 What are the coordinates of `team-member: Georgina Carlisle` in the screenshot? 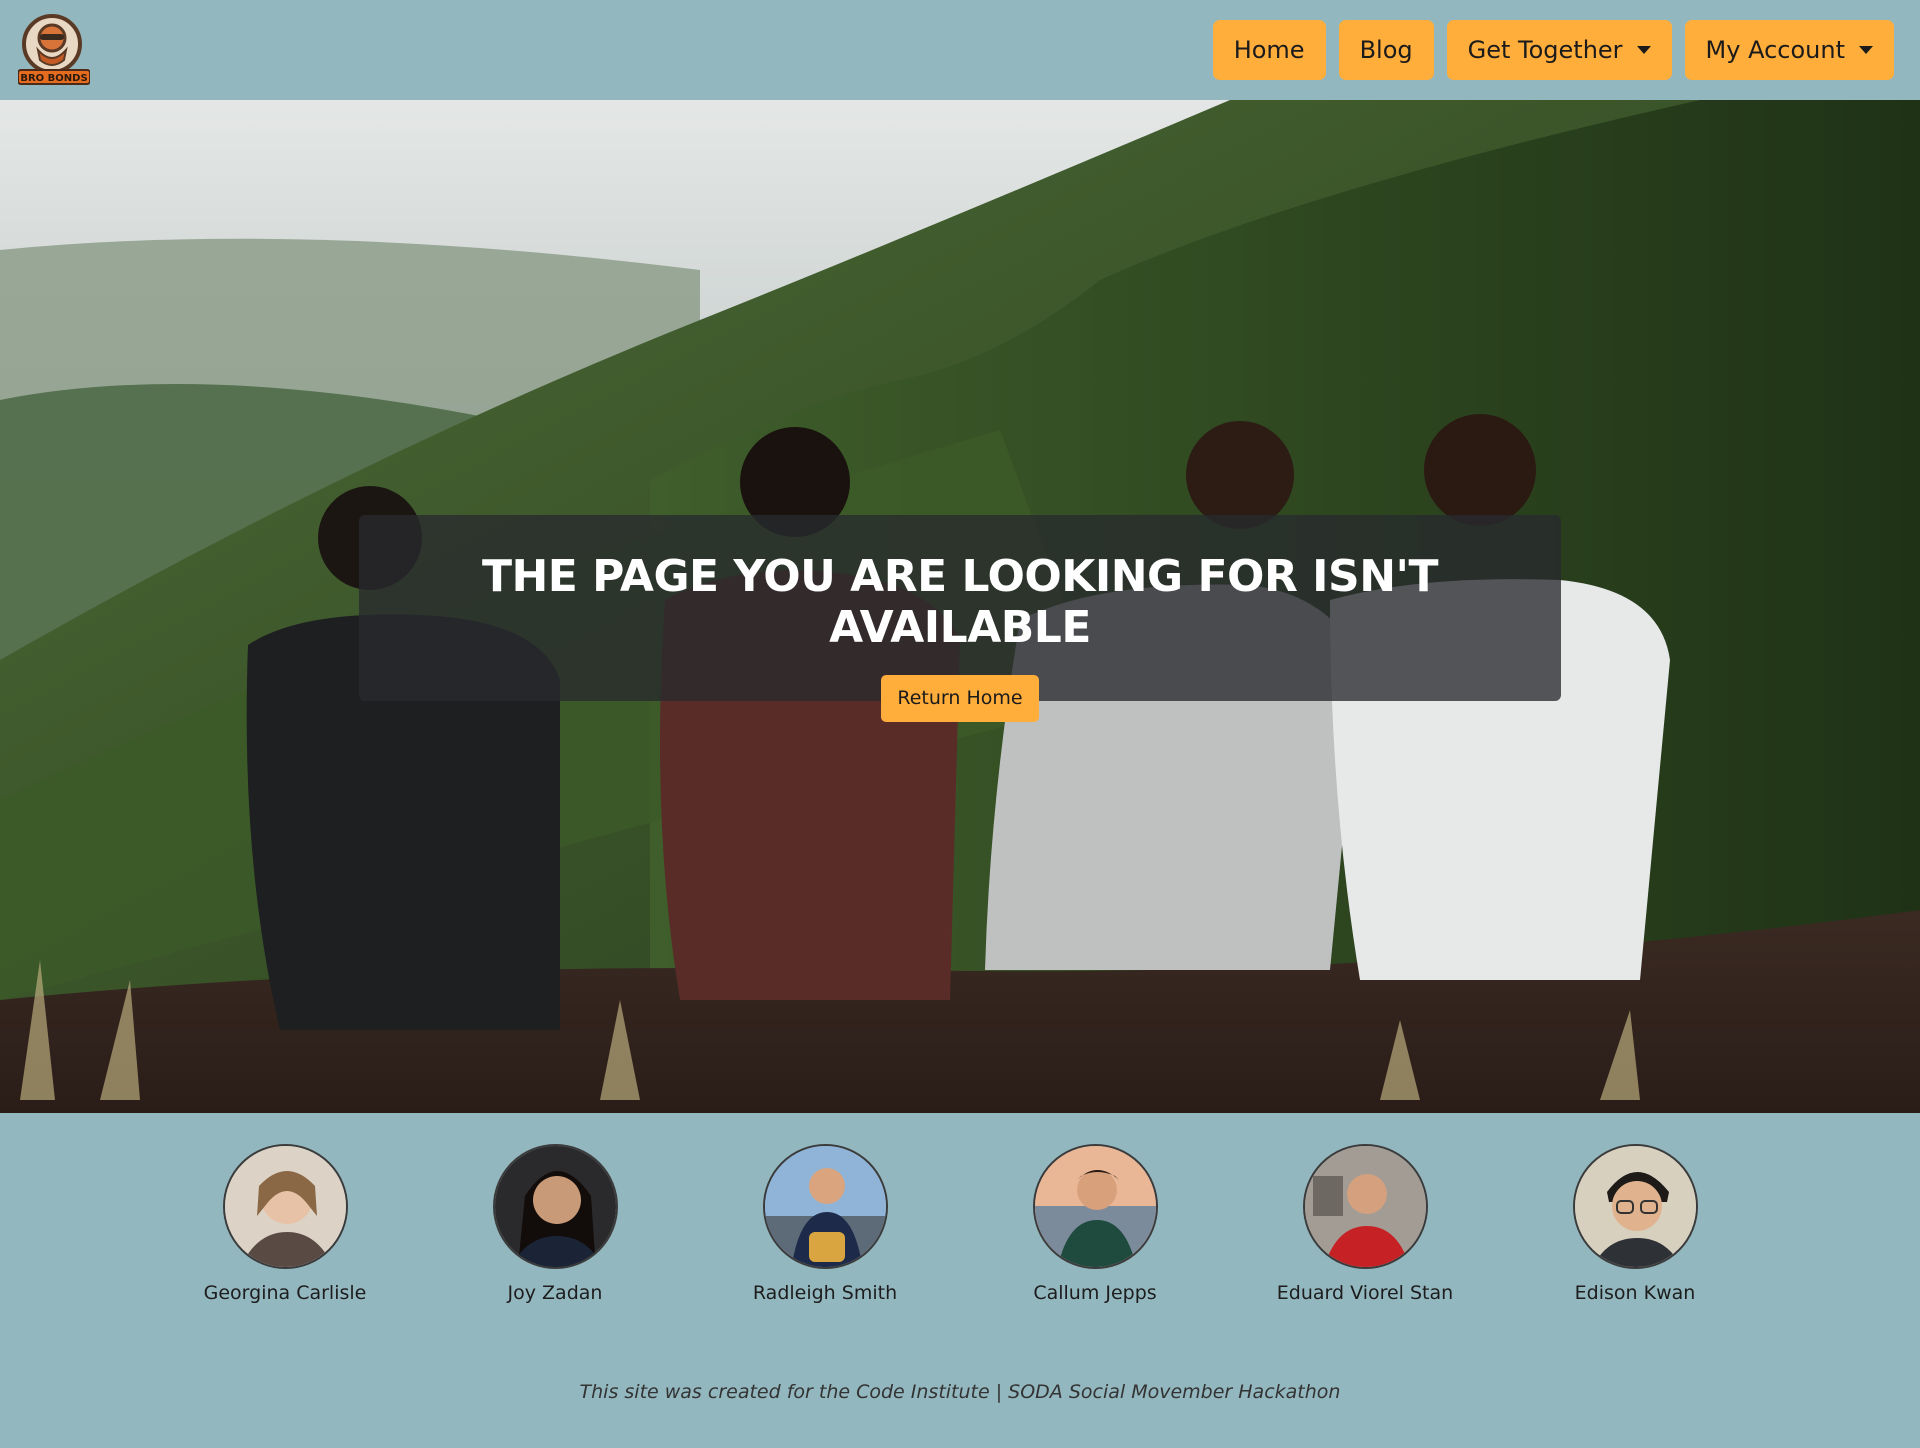 It's located at (285, 1224).